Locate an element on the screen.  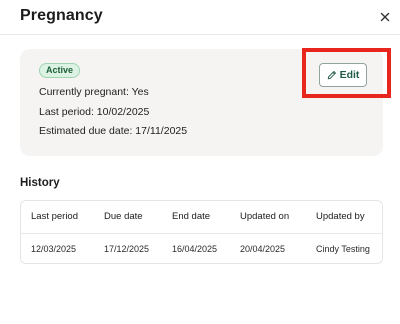
cell-last-period: 12/03/2025 is located at coordinates (54, 249).